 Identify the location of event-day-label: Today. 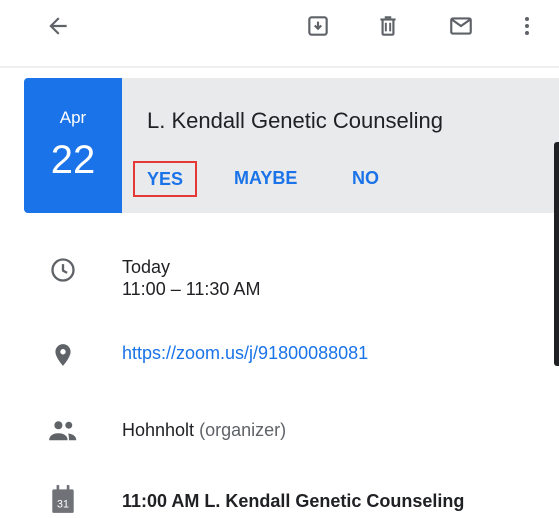
(146, 267).